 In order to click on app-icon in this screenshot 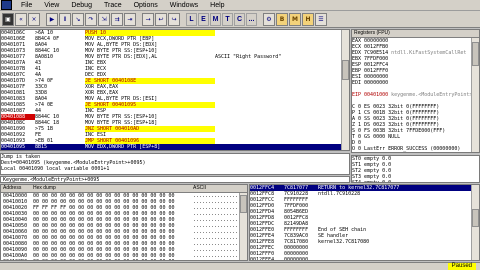, I will do `click(6, 5)`.